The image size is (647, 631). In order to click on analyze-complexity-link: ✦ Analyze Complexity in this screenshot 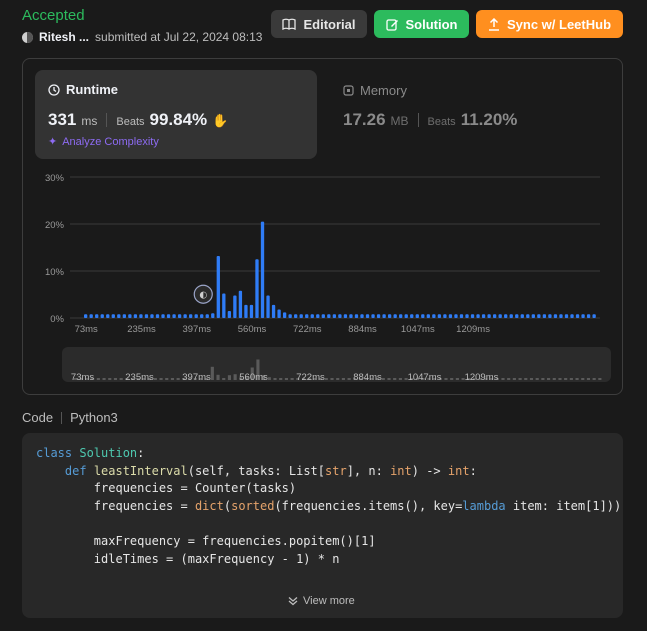, I will do `click(103, 142)`.